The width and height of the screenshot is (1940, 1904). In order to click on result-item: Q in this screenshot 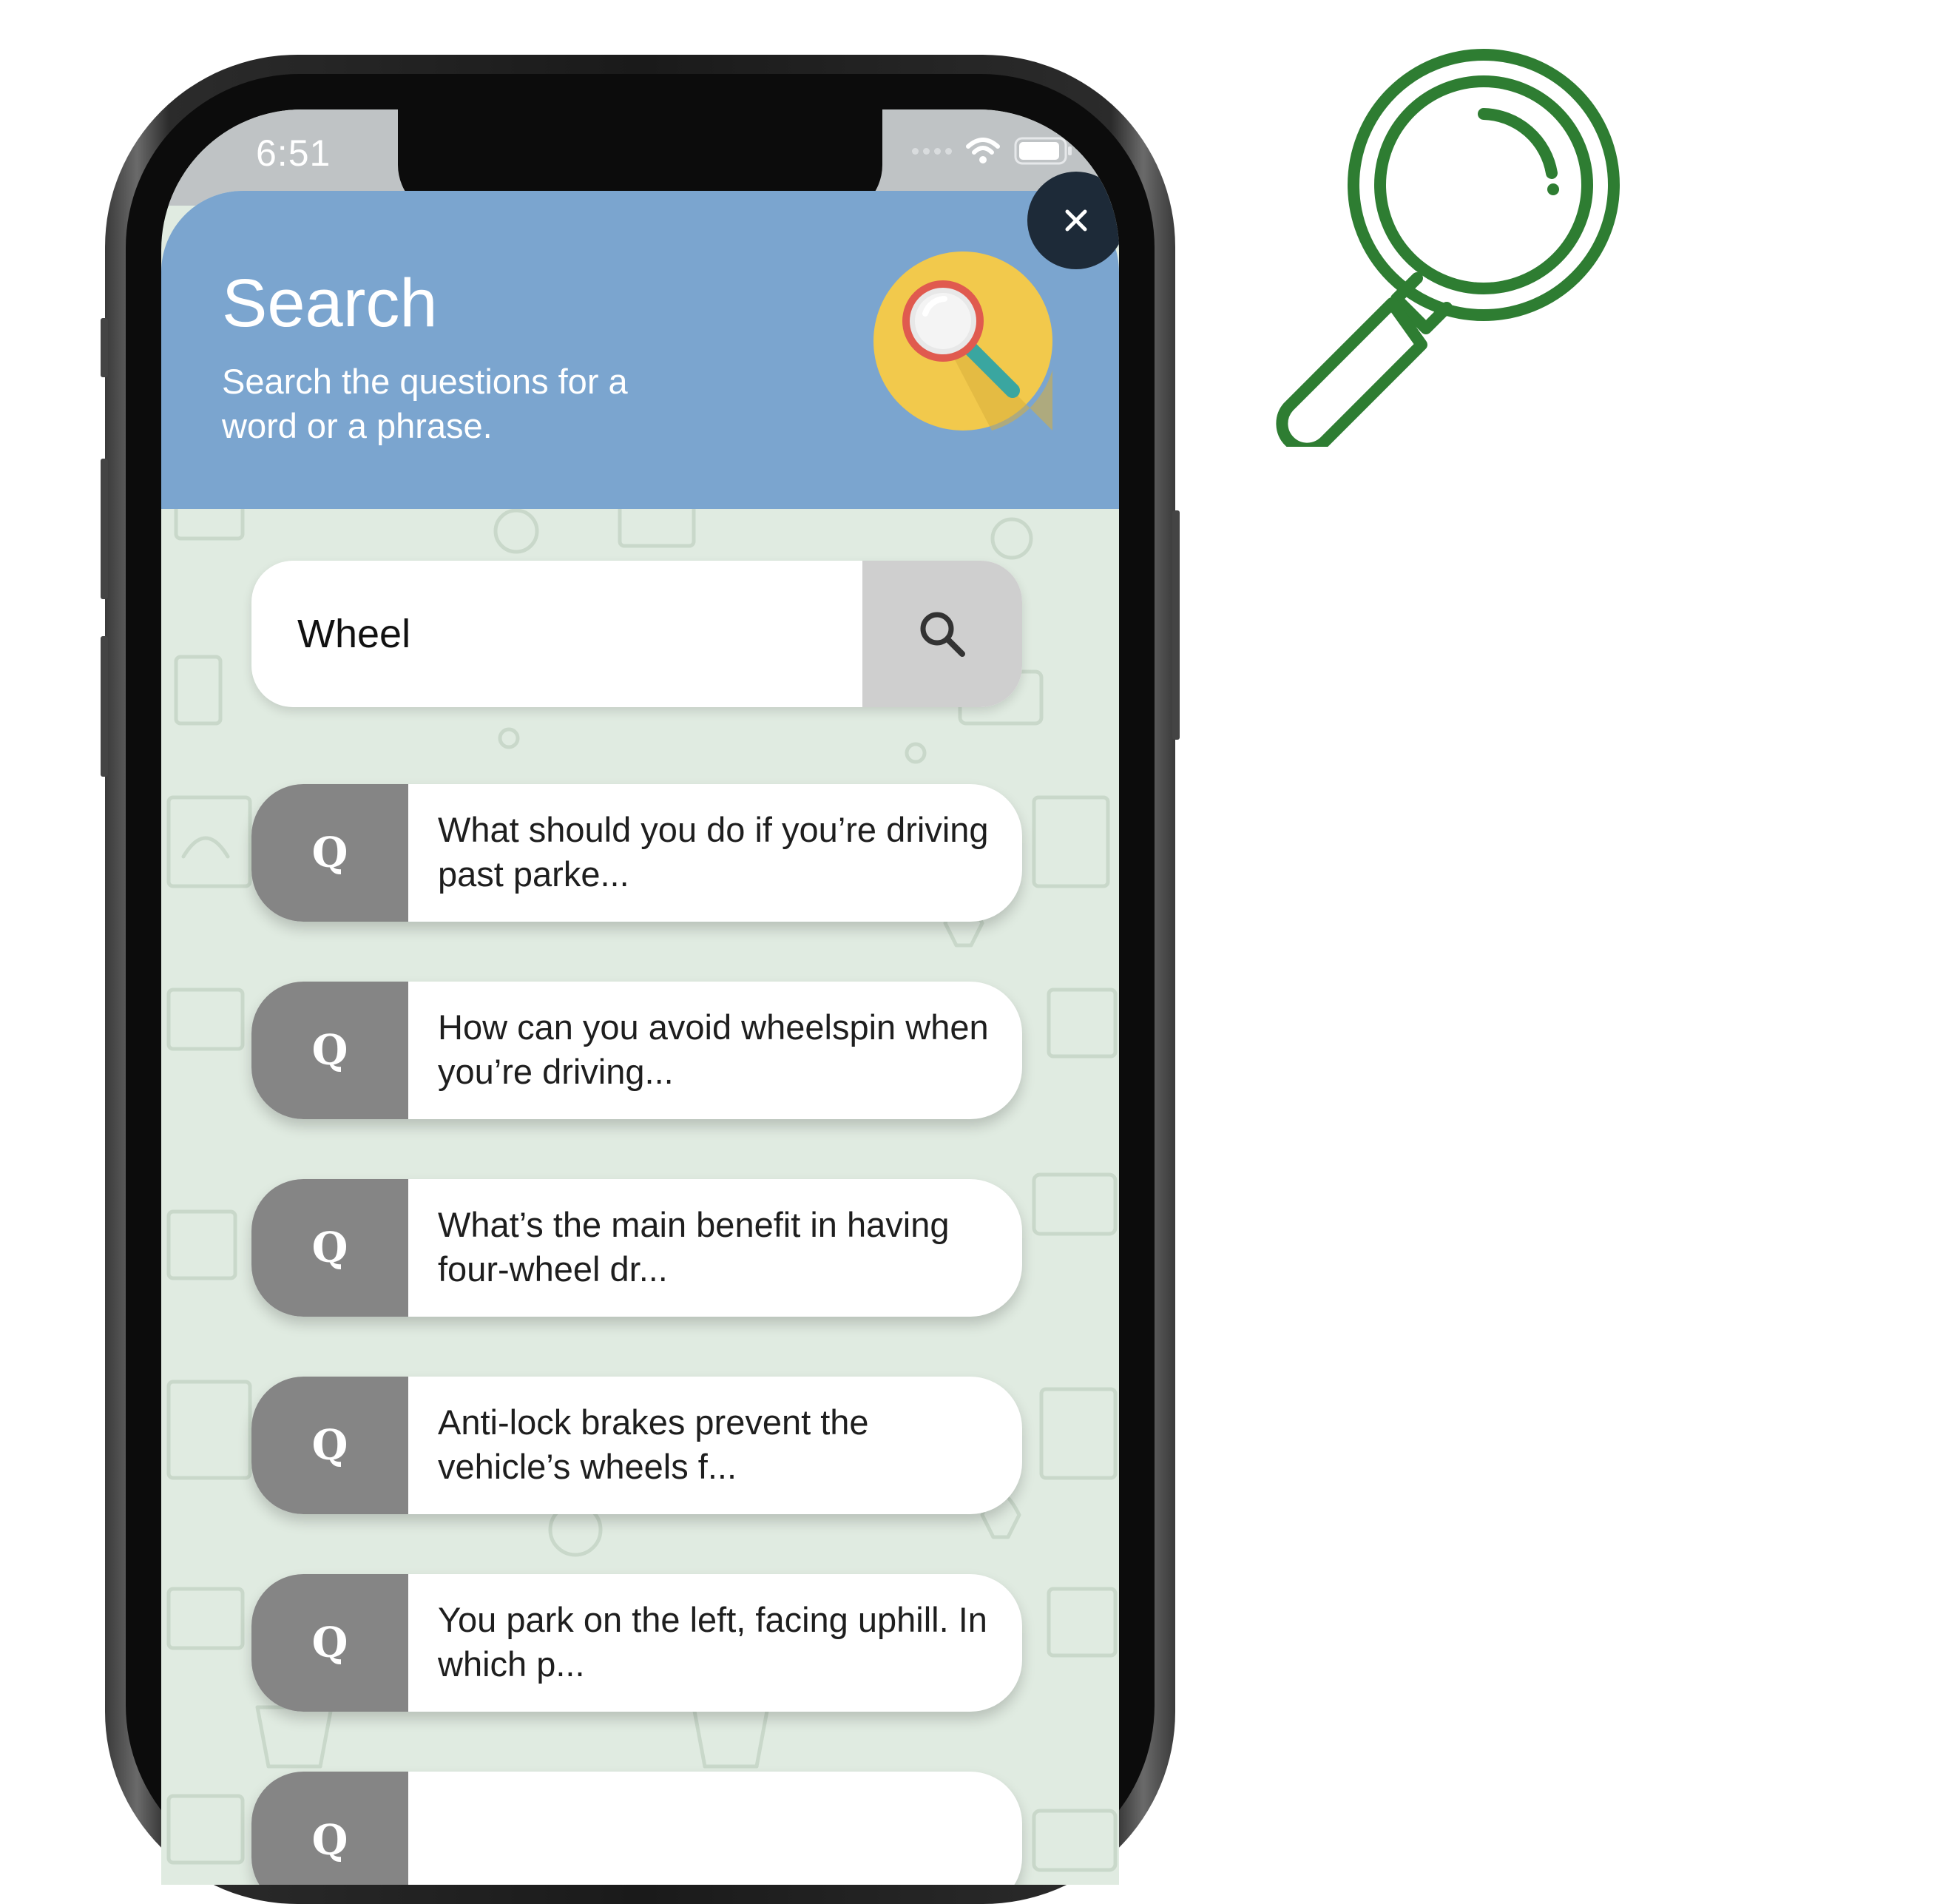, I will do `click(636, 1829)`.